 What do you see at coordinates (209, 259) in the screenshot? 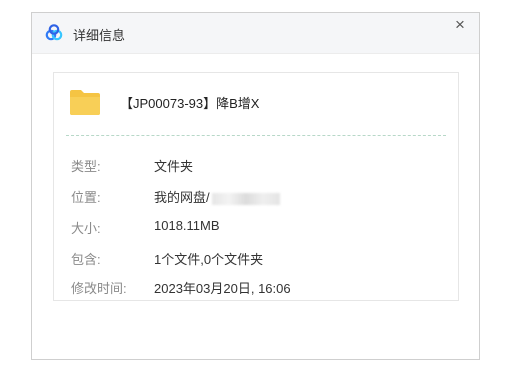
I see `detail-value: 1个文件,0个文件夹` at bounding box center [209, 259].